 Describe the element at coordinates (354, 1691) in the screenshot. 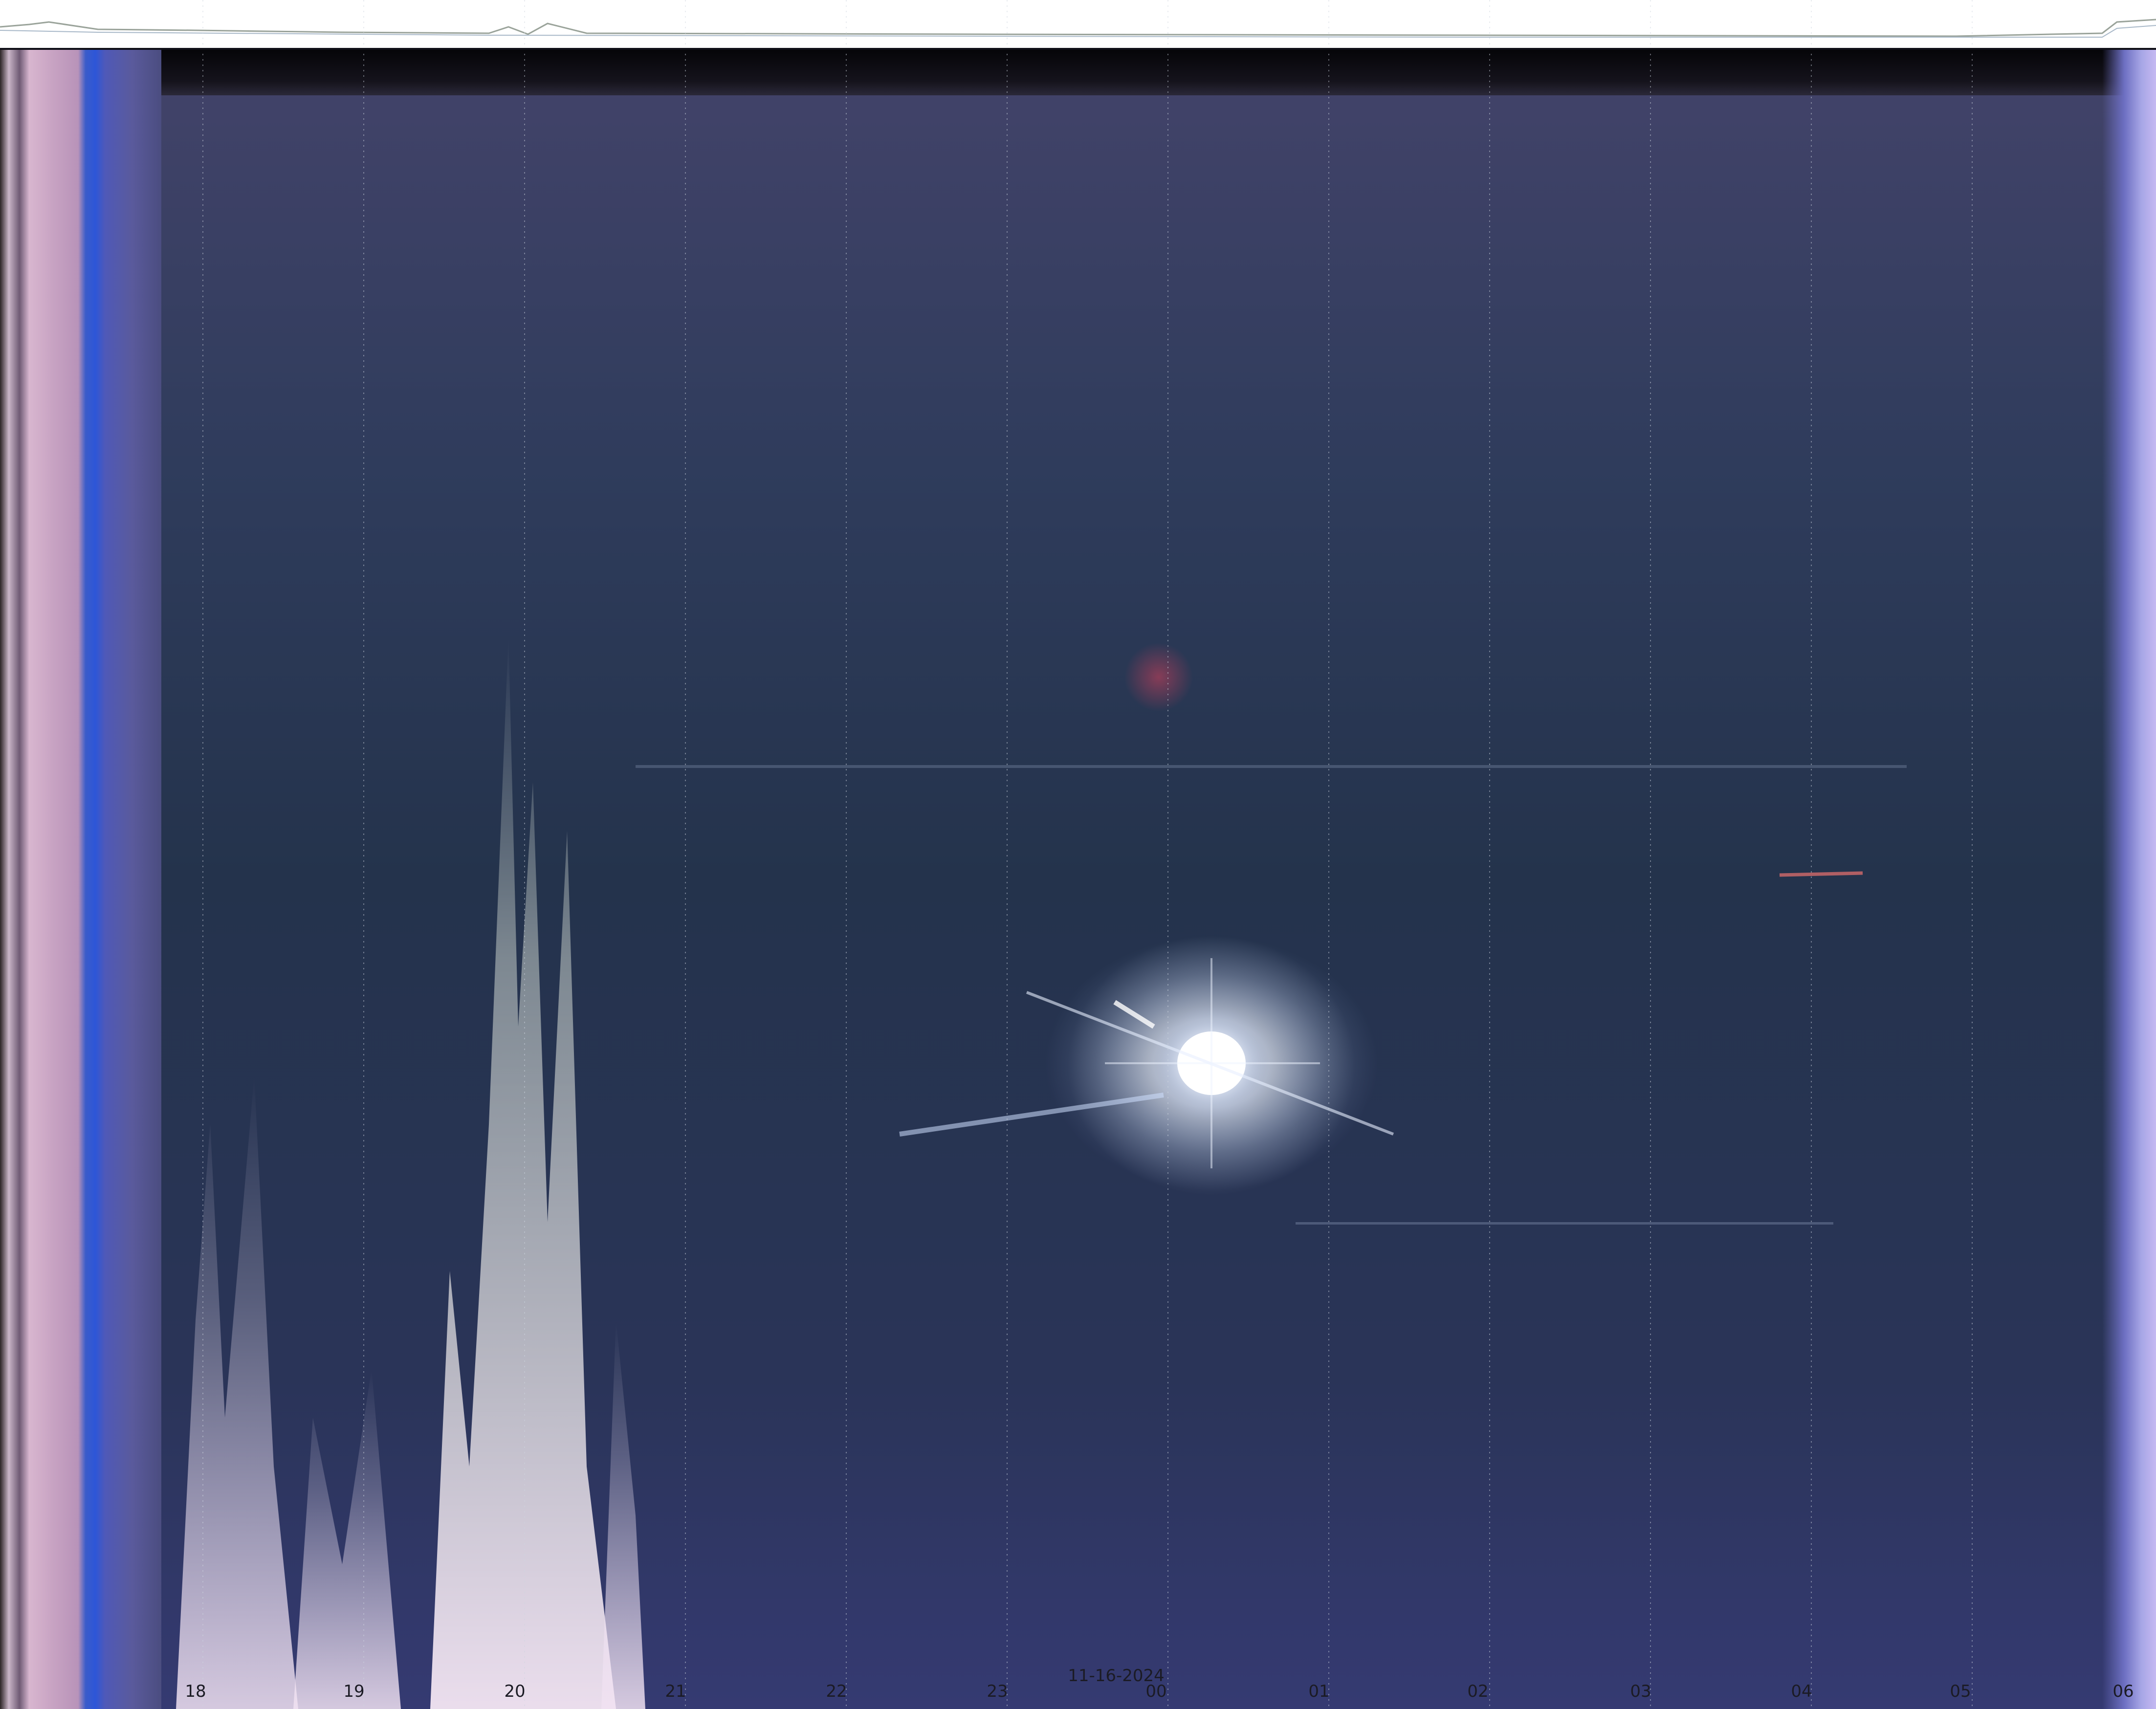

I see `hour-label-19: 19` at that location.